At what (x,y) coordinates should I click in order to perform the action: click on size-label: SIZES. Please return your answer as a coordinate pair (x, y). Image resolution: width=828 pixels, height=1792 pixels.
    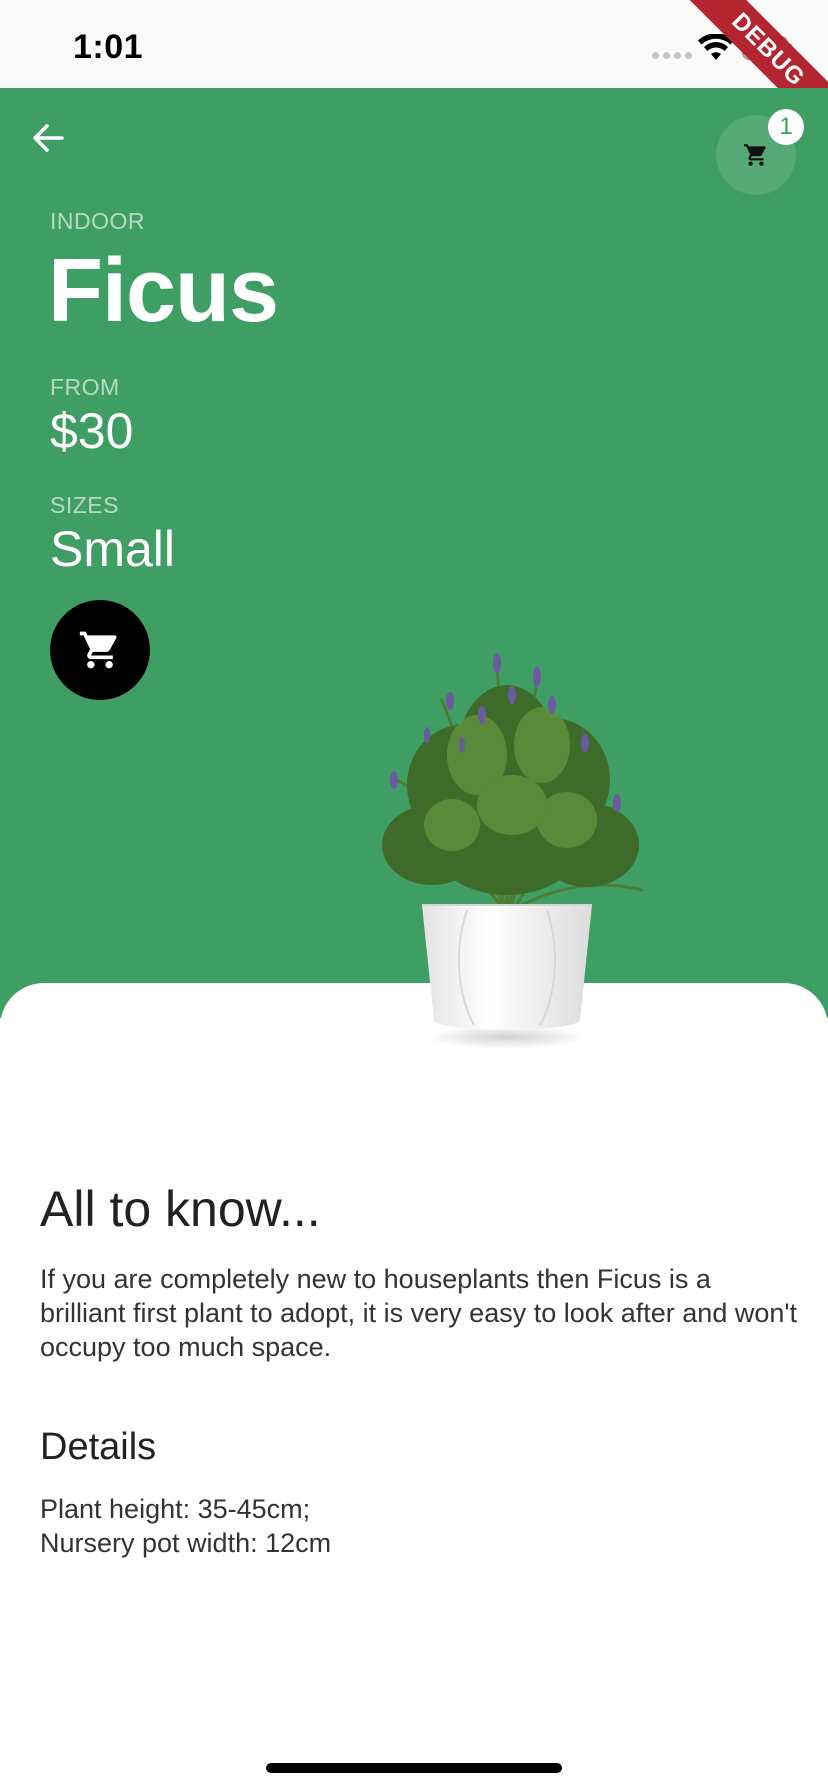
    Looking at the image, I should click on (84, 505).